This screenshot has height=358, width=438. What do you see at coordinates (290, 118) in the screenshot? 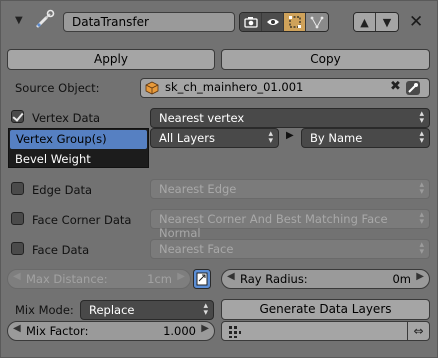
I see `vertex-mapping-dropdown: Nearest vertex ▴ ▾` at bounding box center [290, 118].